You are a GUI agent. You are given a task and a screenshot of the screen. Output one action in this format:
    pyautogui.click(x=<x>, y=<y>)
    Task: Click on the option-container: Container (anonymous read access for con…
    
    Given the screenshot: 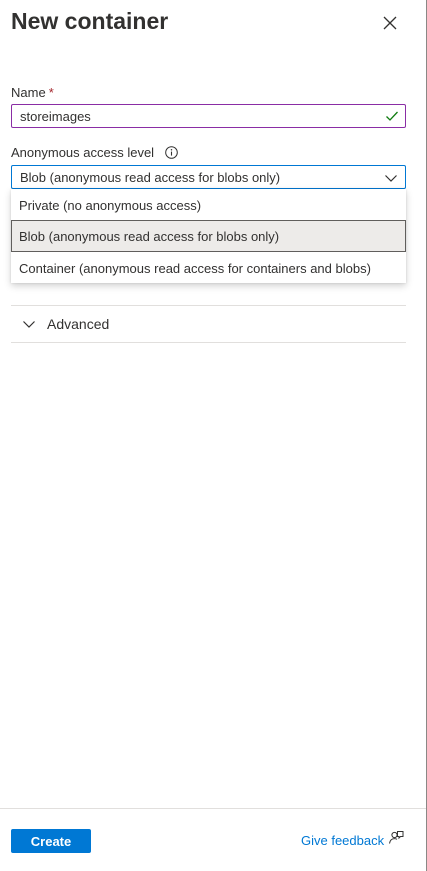 What is the action you would take?
    pyautogui.click(x=208, y=268)
    